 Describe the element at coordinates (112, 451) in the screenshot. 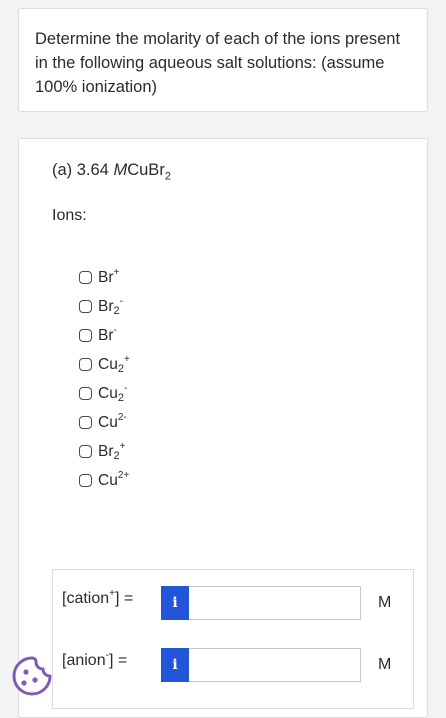

I see `ion-label: Br2+` at that location.